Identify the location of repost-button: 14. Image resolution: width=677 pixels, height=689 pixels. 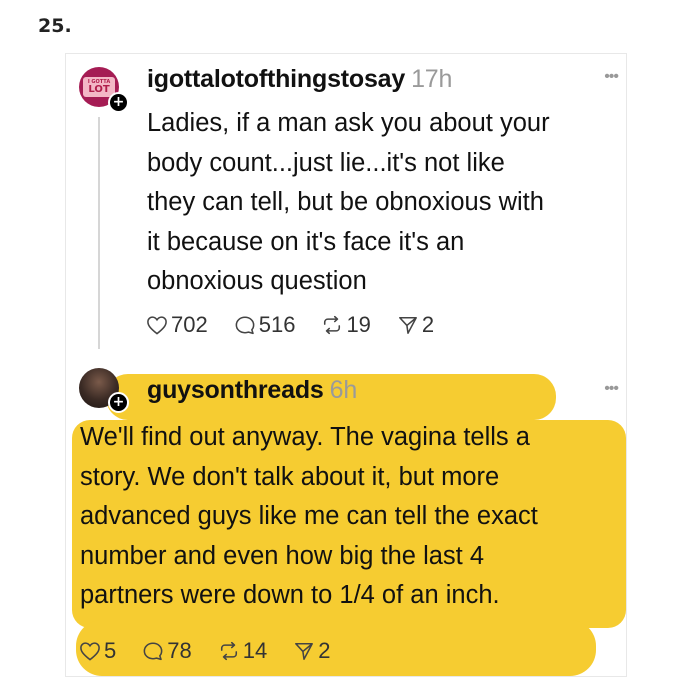
(242, 651).